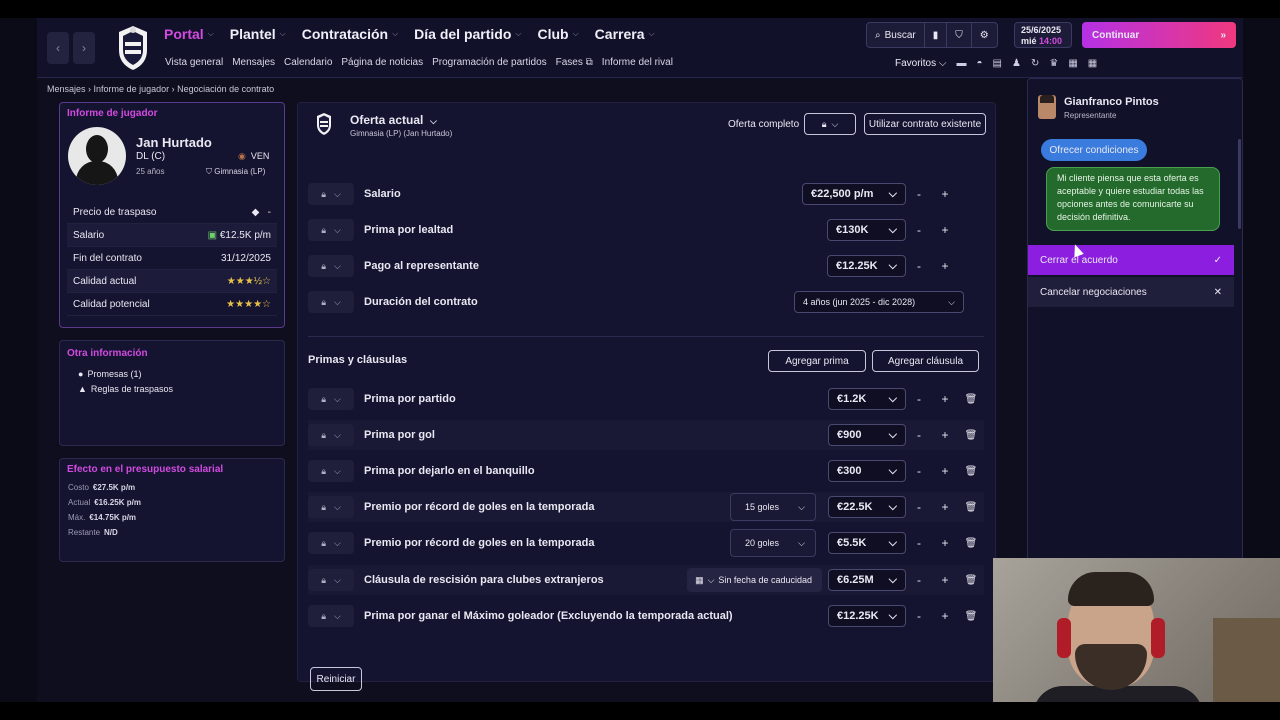  I want to click on bonus-value-select: €12.25K ⌵, so click(867, 616).